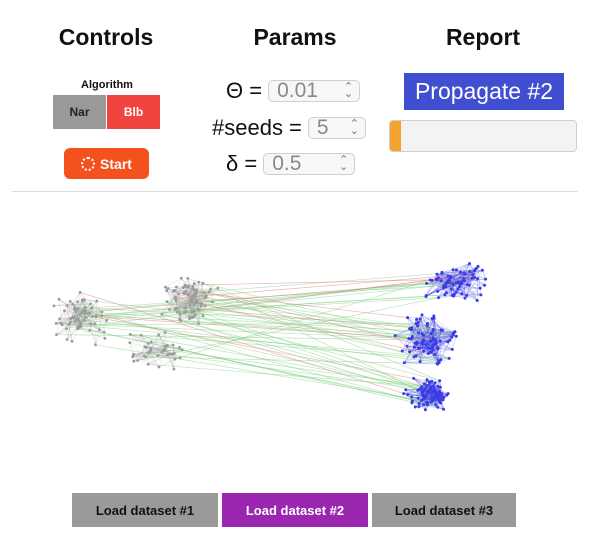 This screenshot has height=547, width=592. What do you see at coordinates (79, 112) in the screenshot?
I see `algorithm-nar-button: Nar` at bounding box center [79, 112].